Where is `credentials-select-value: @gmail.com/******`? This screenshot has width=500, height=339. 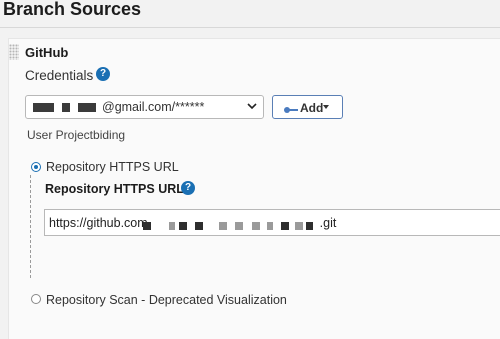
credentials-select-value: @gmail.com/****** is located at coordinates (118, 107).